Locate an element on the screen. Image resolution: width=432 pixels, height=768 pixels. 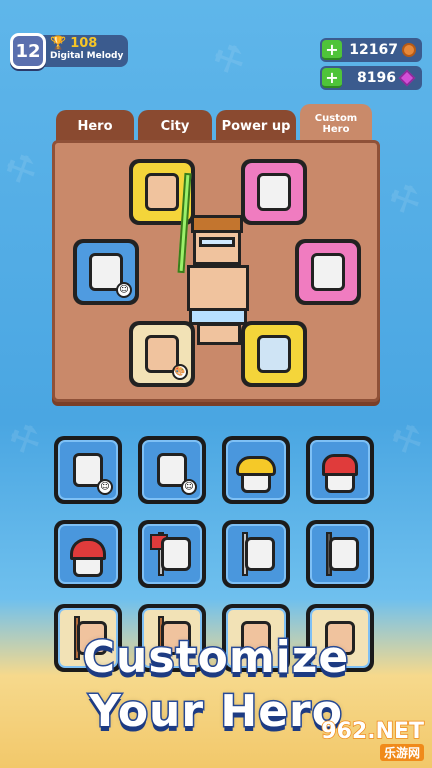
inventory-item-axe is located at coordinates (172, 554).